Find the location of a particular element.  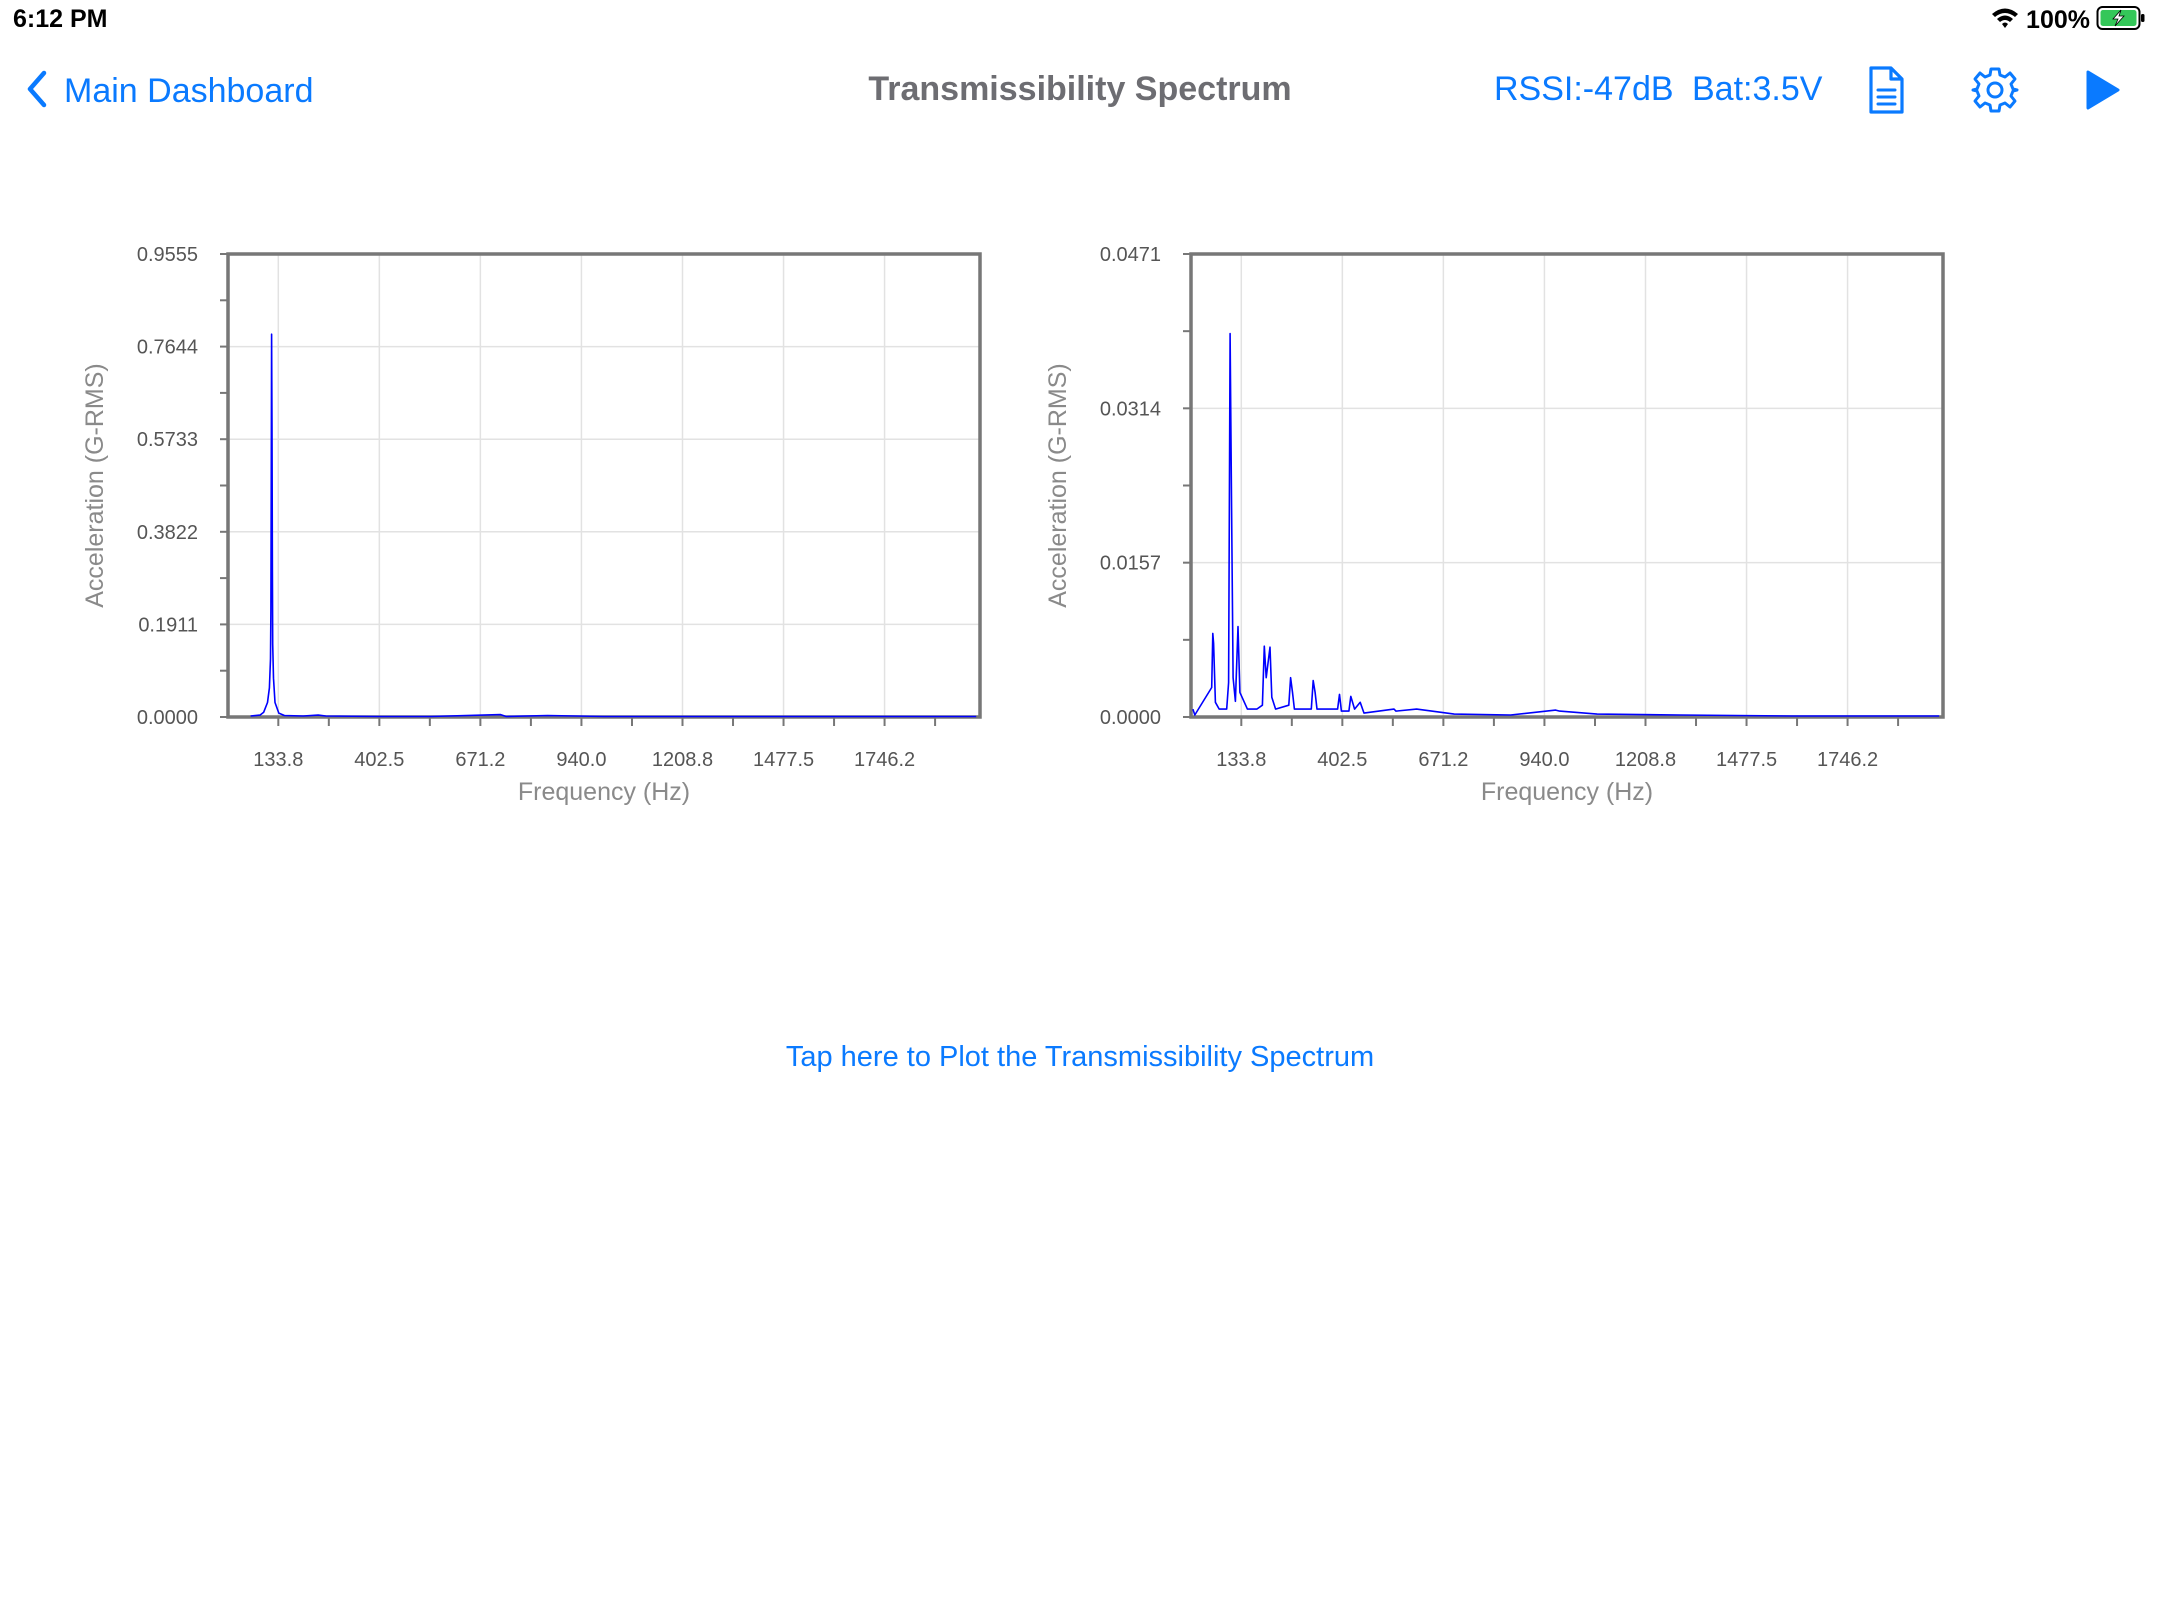

y-tick-label: 0.3822 is located at coordinates (167, 533).